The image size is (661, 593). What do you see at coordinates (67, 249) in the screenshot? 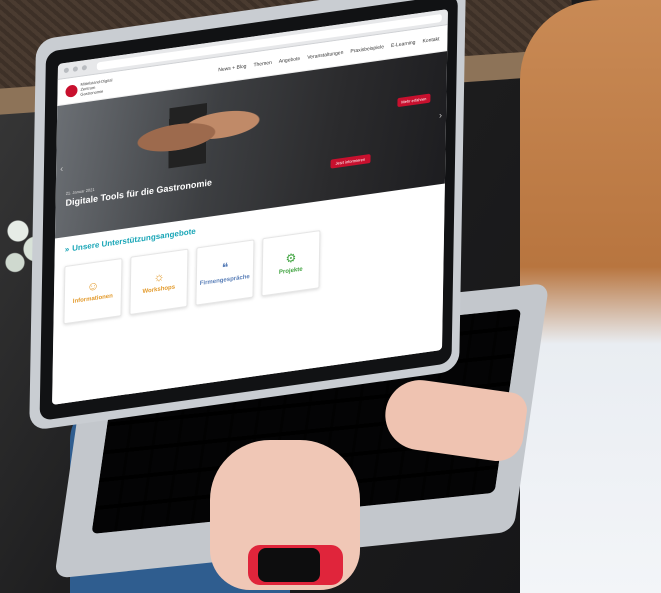
I see `double-chevron-icon: »` at bounding box center [67, 249].